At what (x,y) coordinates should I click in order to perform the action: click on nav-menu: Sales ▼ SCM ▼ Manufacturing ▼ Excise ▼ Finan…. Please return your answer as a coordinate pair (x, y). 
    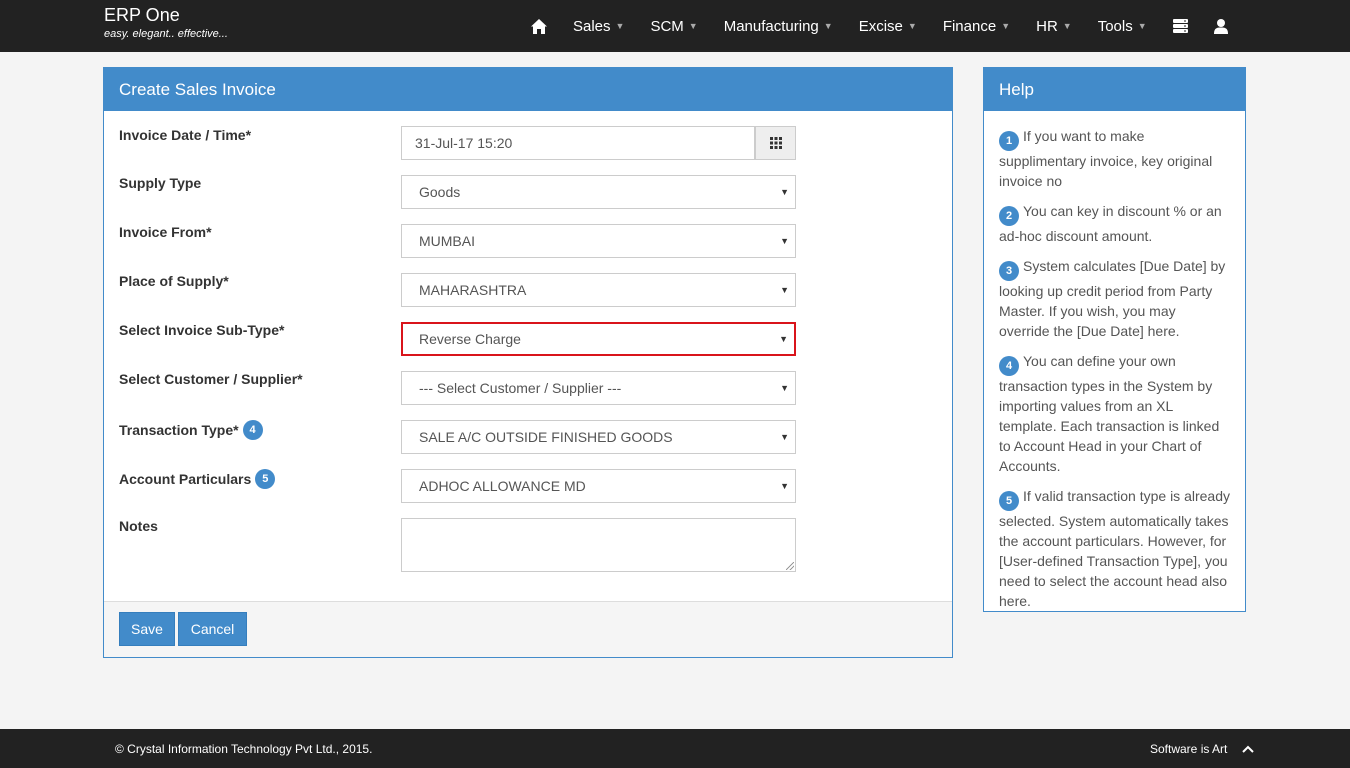
    Looking at the image, I should click on (879, 26).